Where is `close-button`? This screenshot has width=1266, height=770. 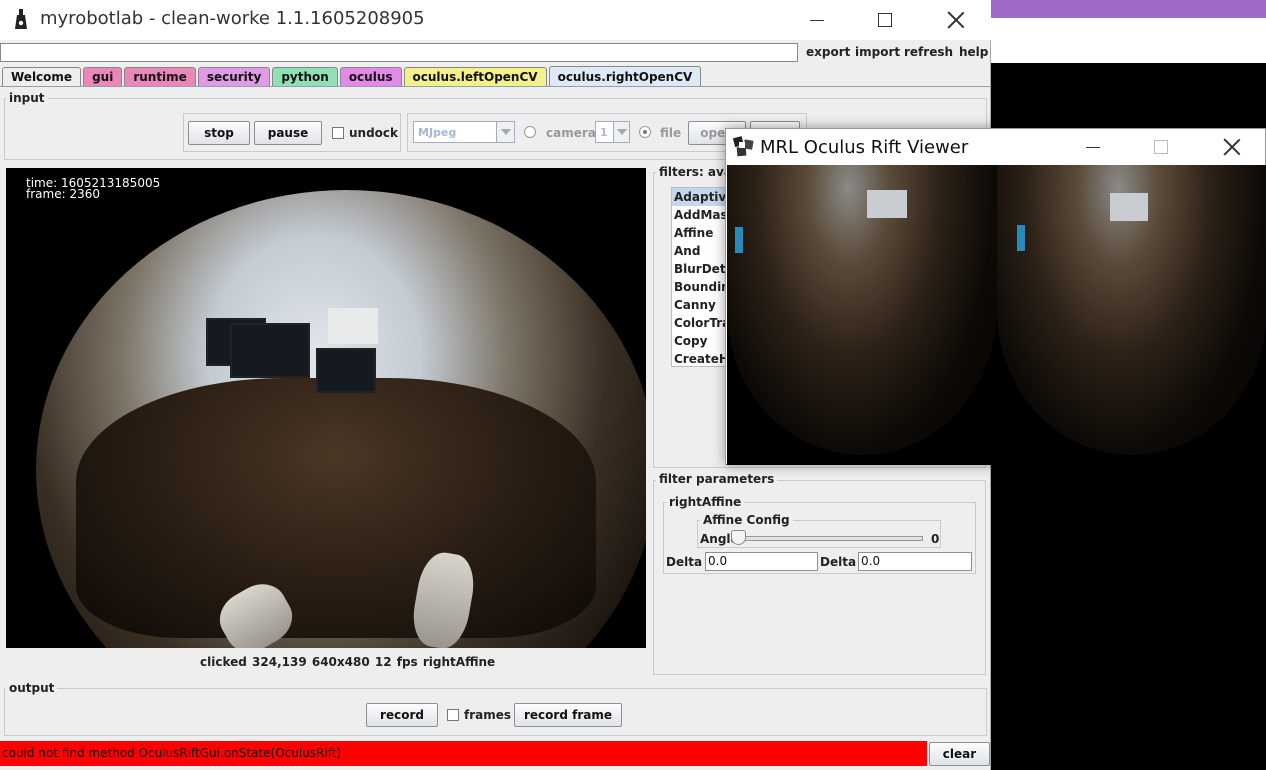 close-button is located at coordinates (956, 20).